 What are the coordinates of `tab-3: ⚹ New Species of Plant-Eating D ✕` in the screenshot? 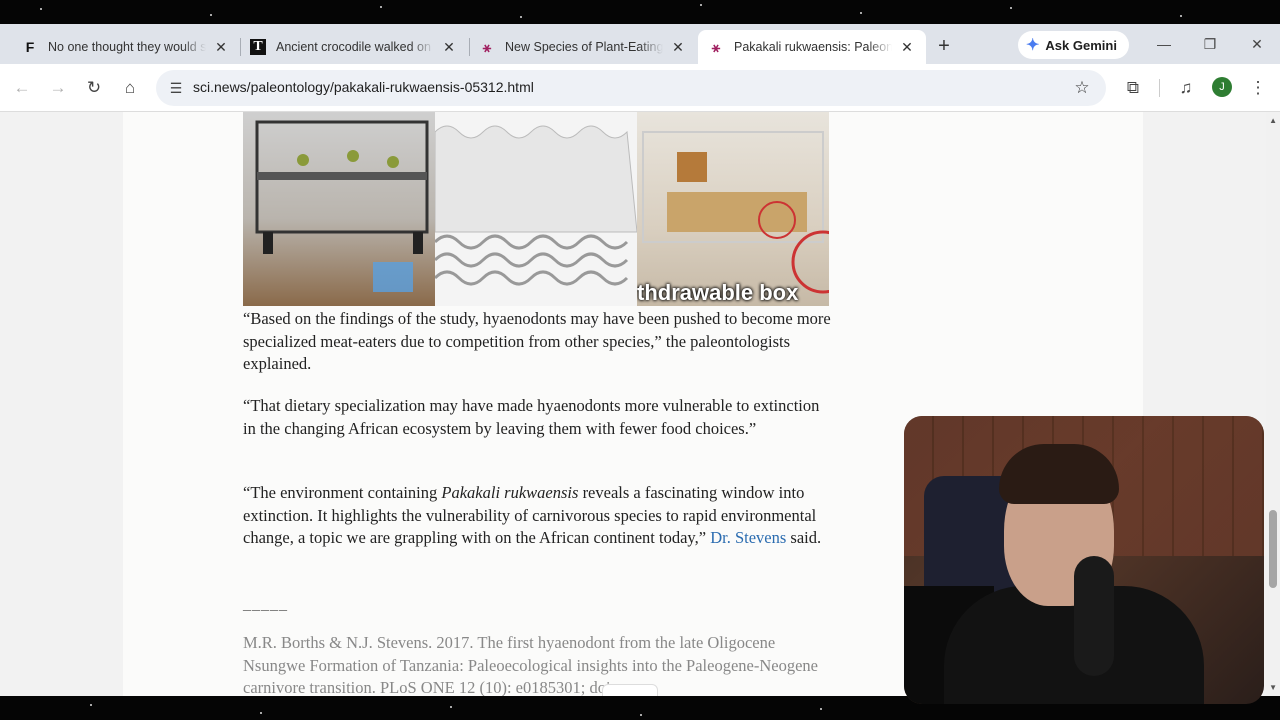 It's located at (583, 47).